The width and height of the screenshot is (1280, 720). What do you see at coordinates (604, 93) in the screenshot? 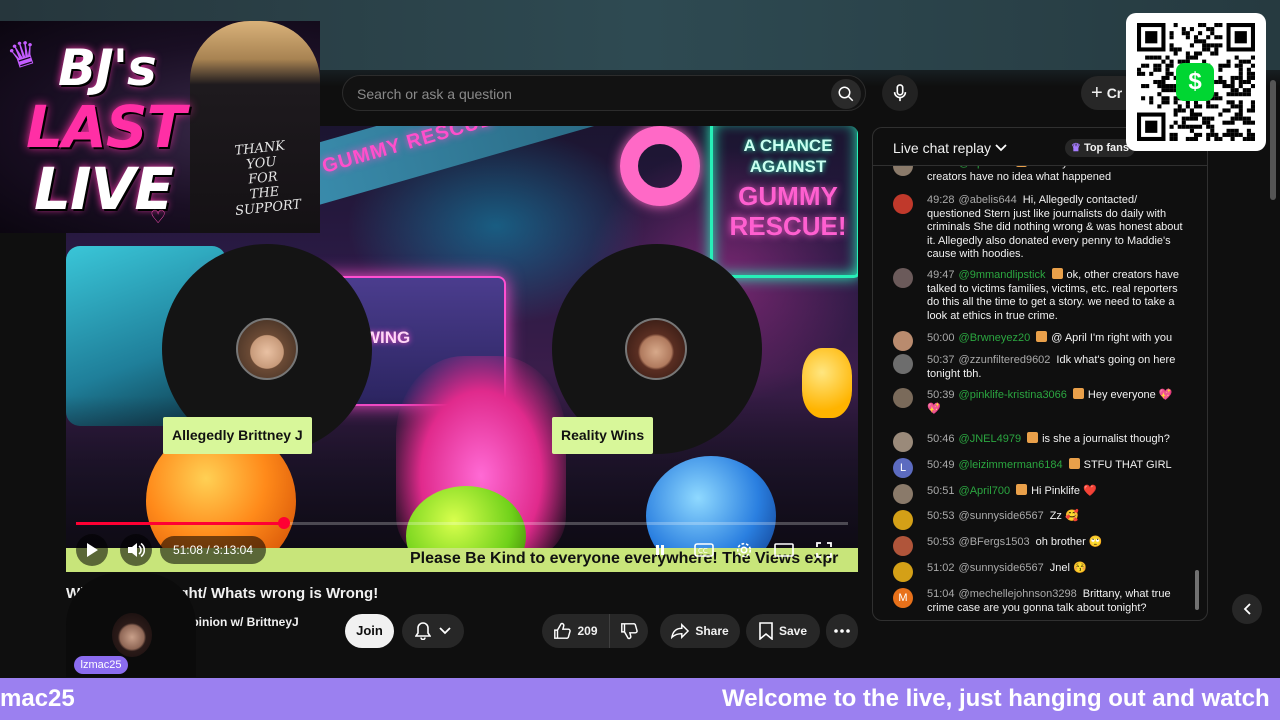
I see `search-input: Search or ask a question` at bounding box center [604, 93].